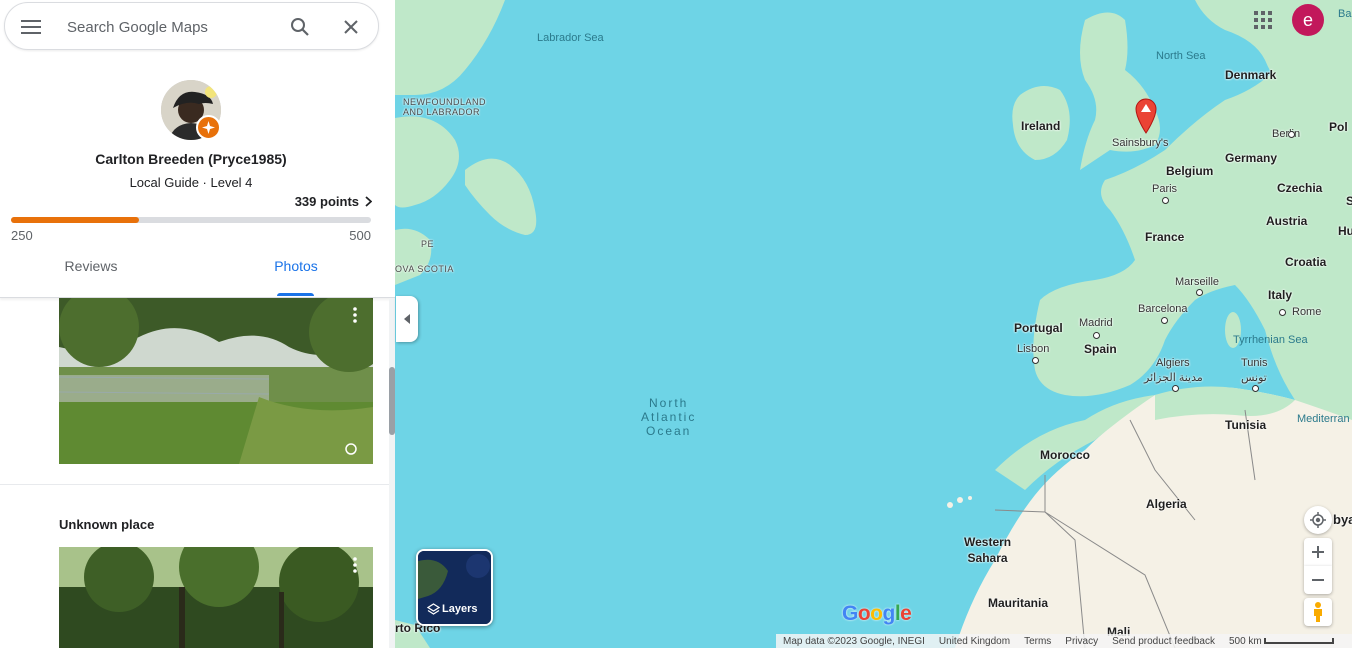 Image resolution: width=1352 pixels, height=648 pixels. I want to click on search-box, so click(191, 26).